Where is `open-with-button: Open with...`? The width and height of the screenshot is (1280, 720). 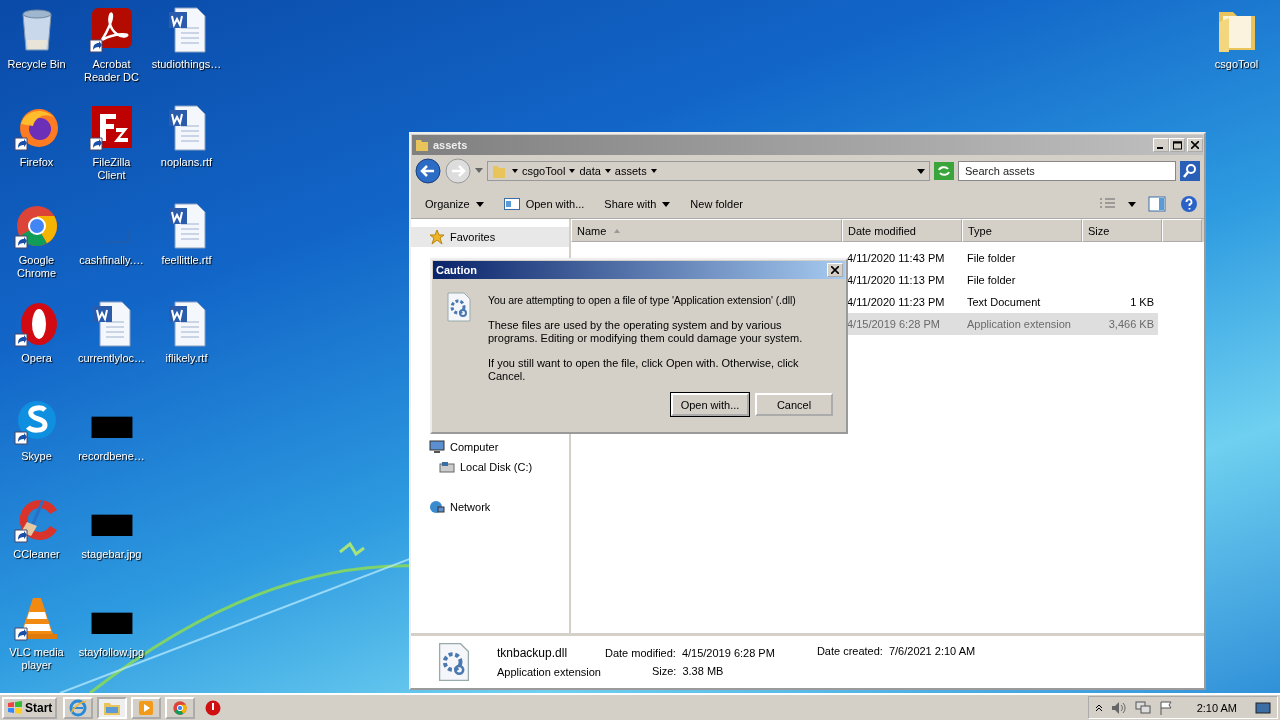
open-with-button: Open with... is located at coordinates (710, 404).